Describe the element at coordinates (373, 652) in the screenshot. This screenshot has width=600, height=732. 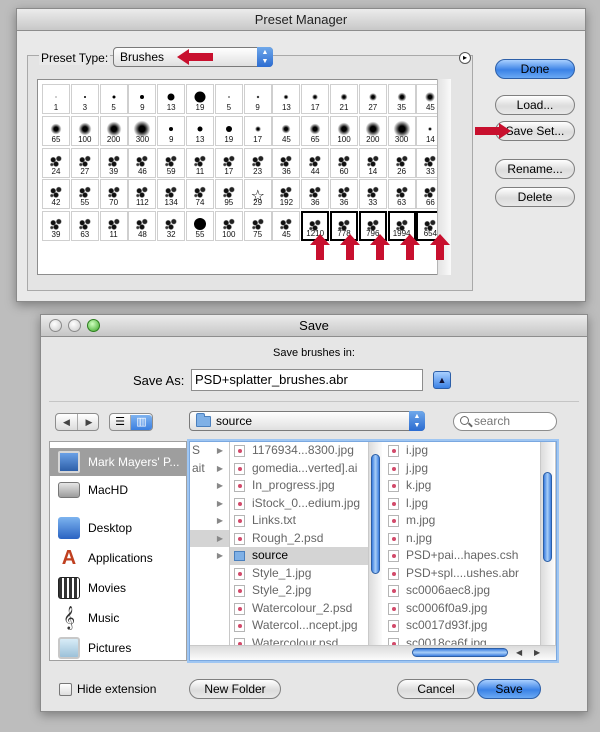
I see `horizontal-scrollbar: ◀ ▶` at that location.